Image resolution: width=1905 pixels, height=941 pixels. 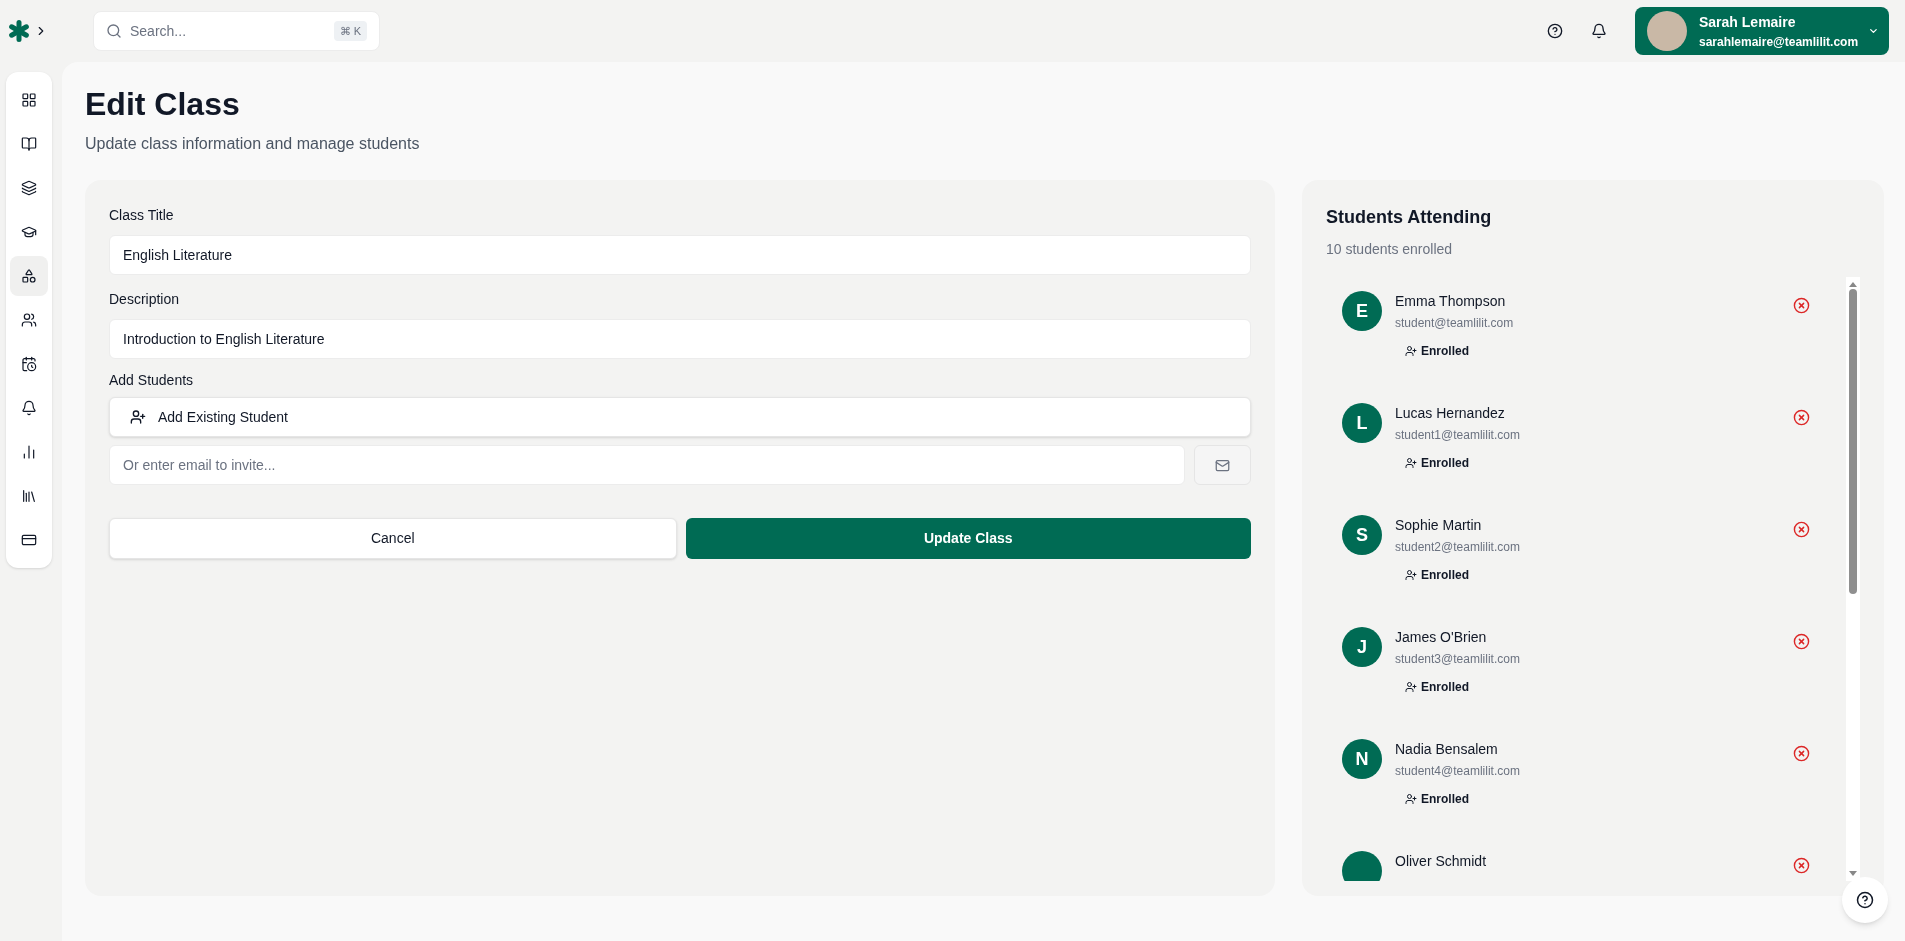 What do you see at coordinates (163, 104) in the screenshot?
I see `page-title: Edit Class` at bounding box center [163, 104].